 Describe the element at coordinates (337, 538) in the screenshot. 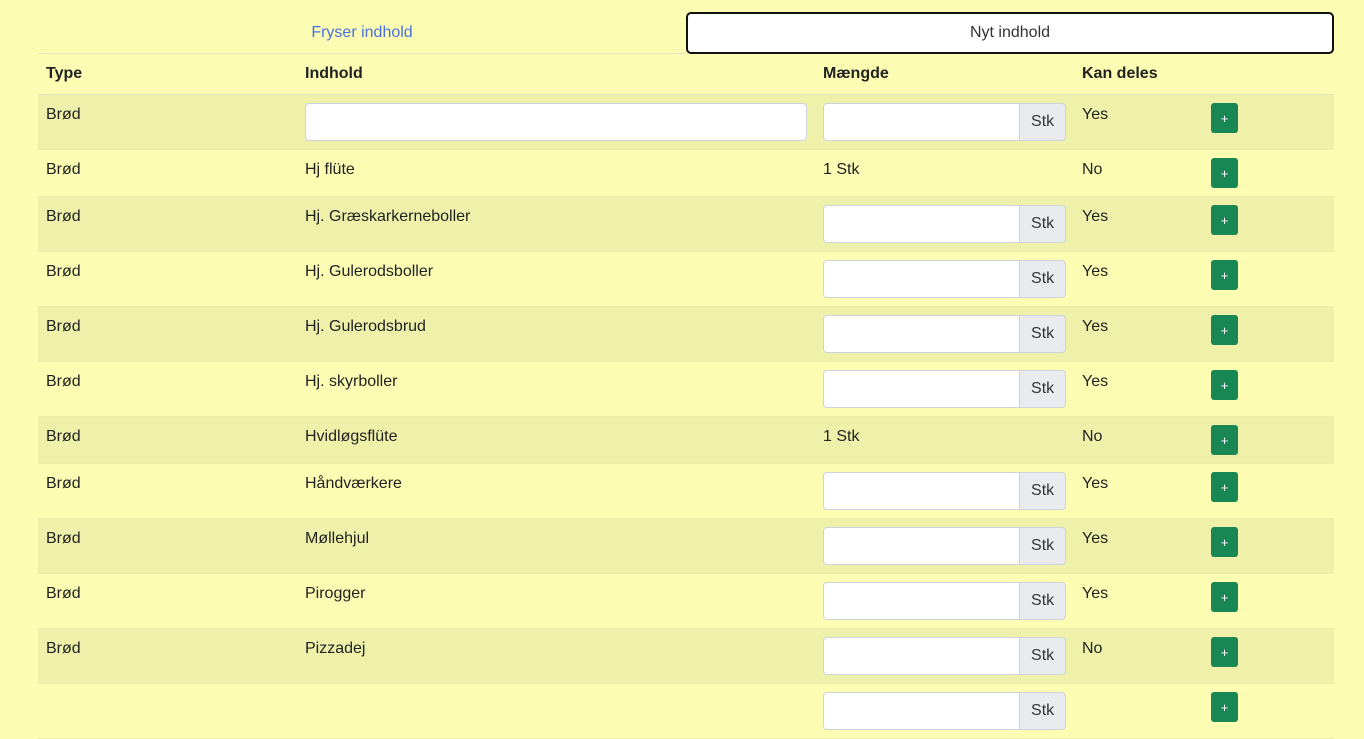

I see `content-name: Møllehjul` at that location.